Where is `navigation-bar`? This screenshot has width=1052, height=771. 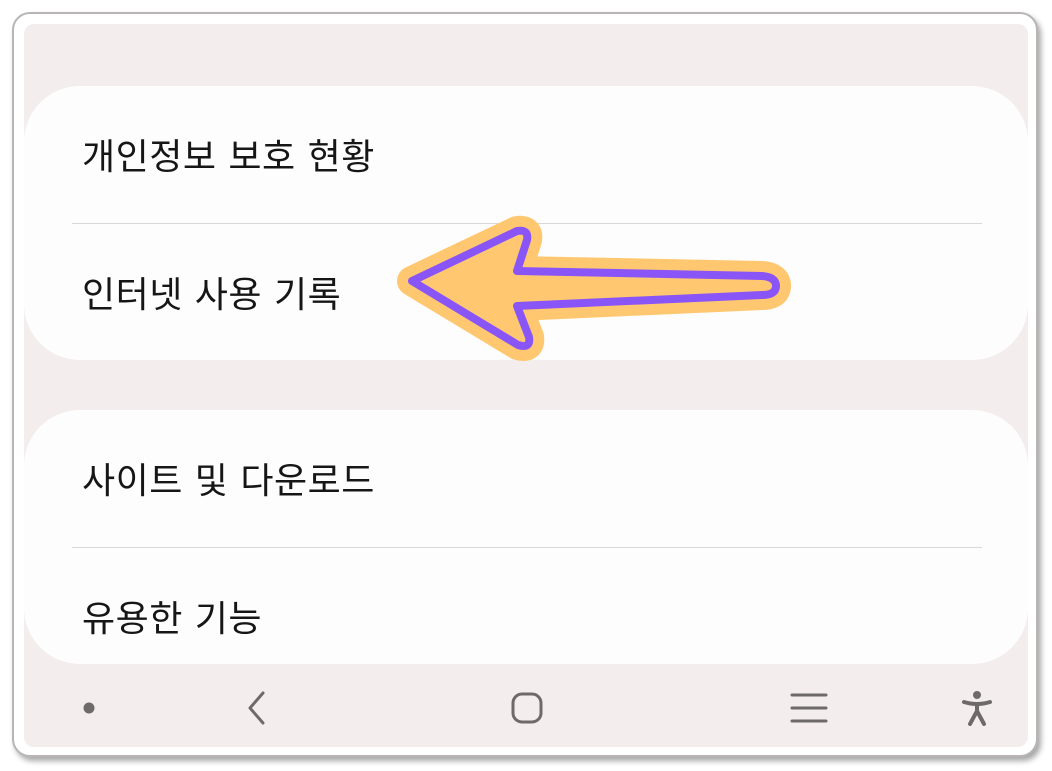 navigation-bar is located at coordinates (526, 711).